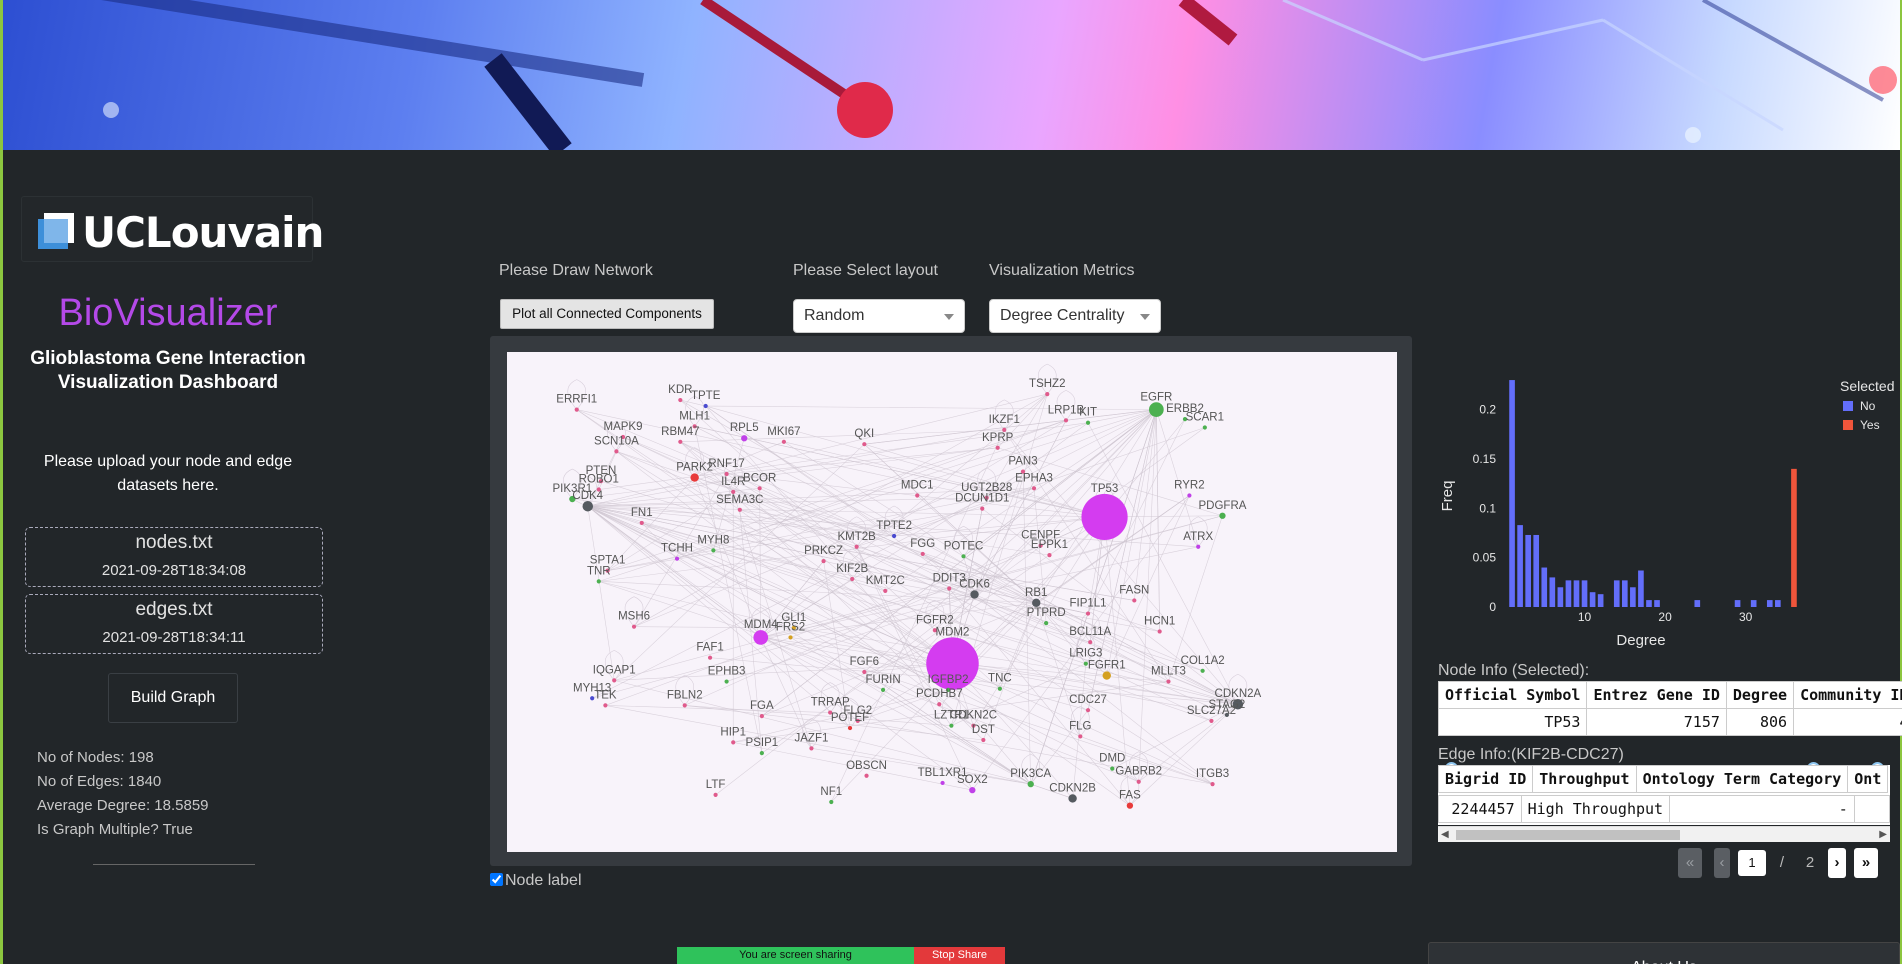 Image resolution: width=1902 pixels, height=964 pixels. What do you see at coordinates (1690, 863) in the screenshot?
I see `first-page-button: «` at bounding box center [1690, 863].